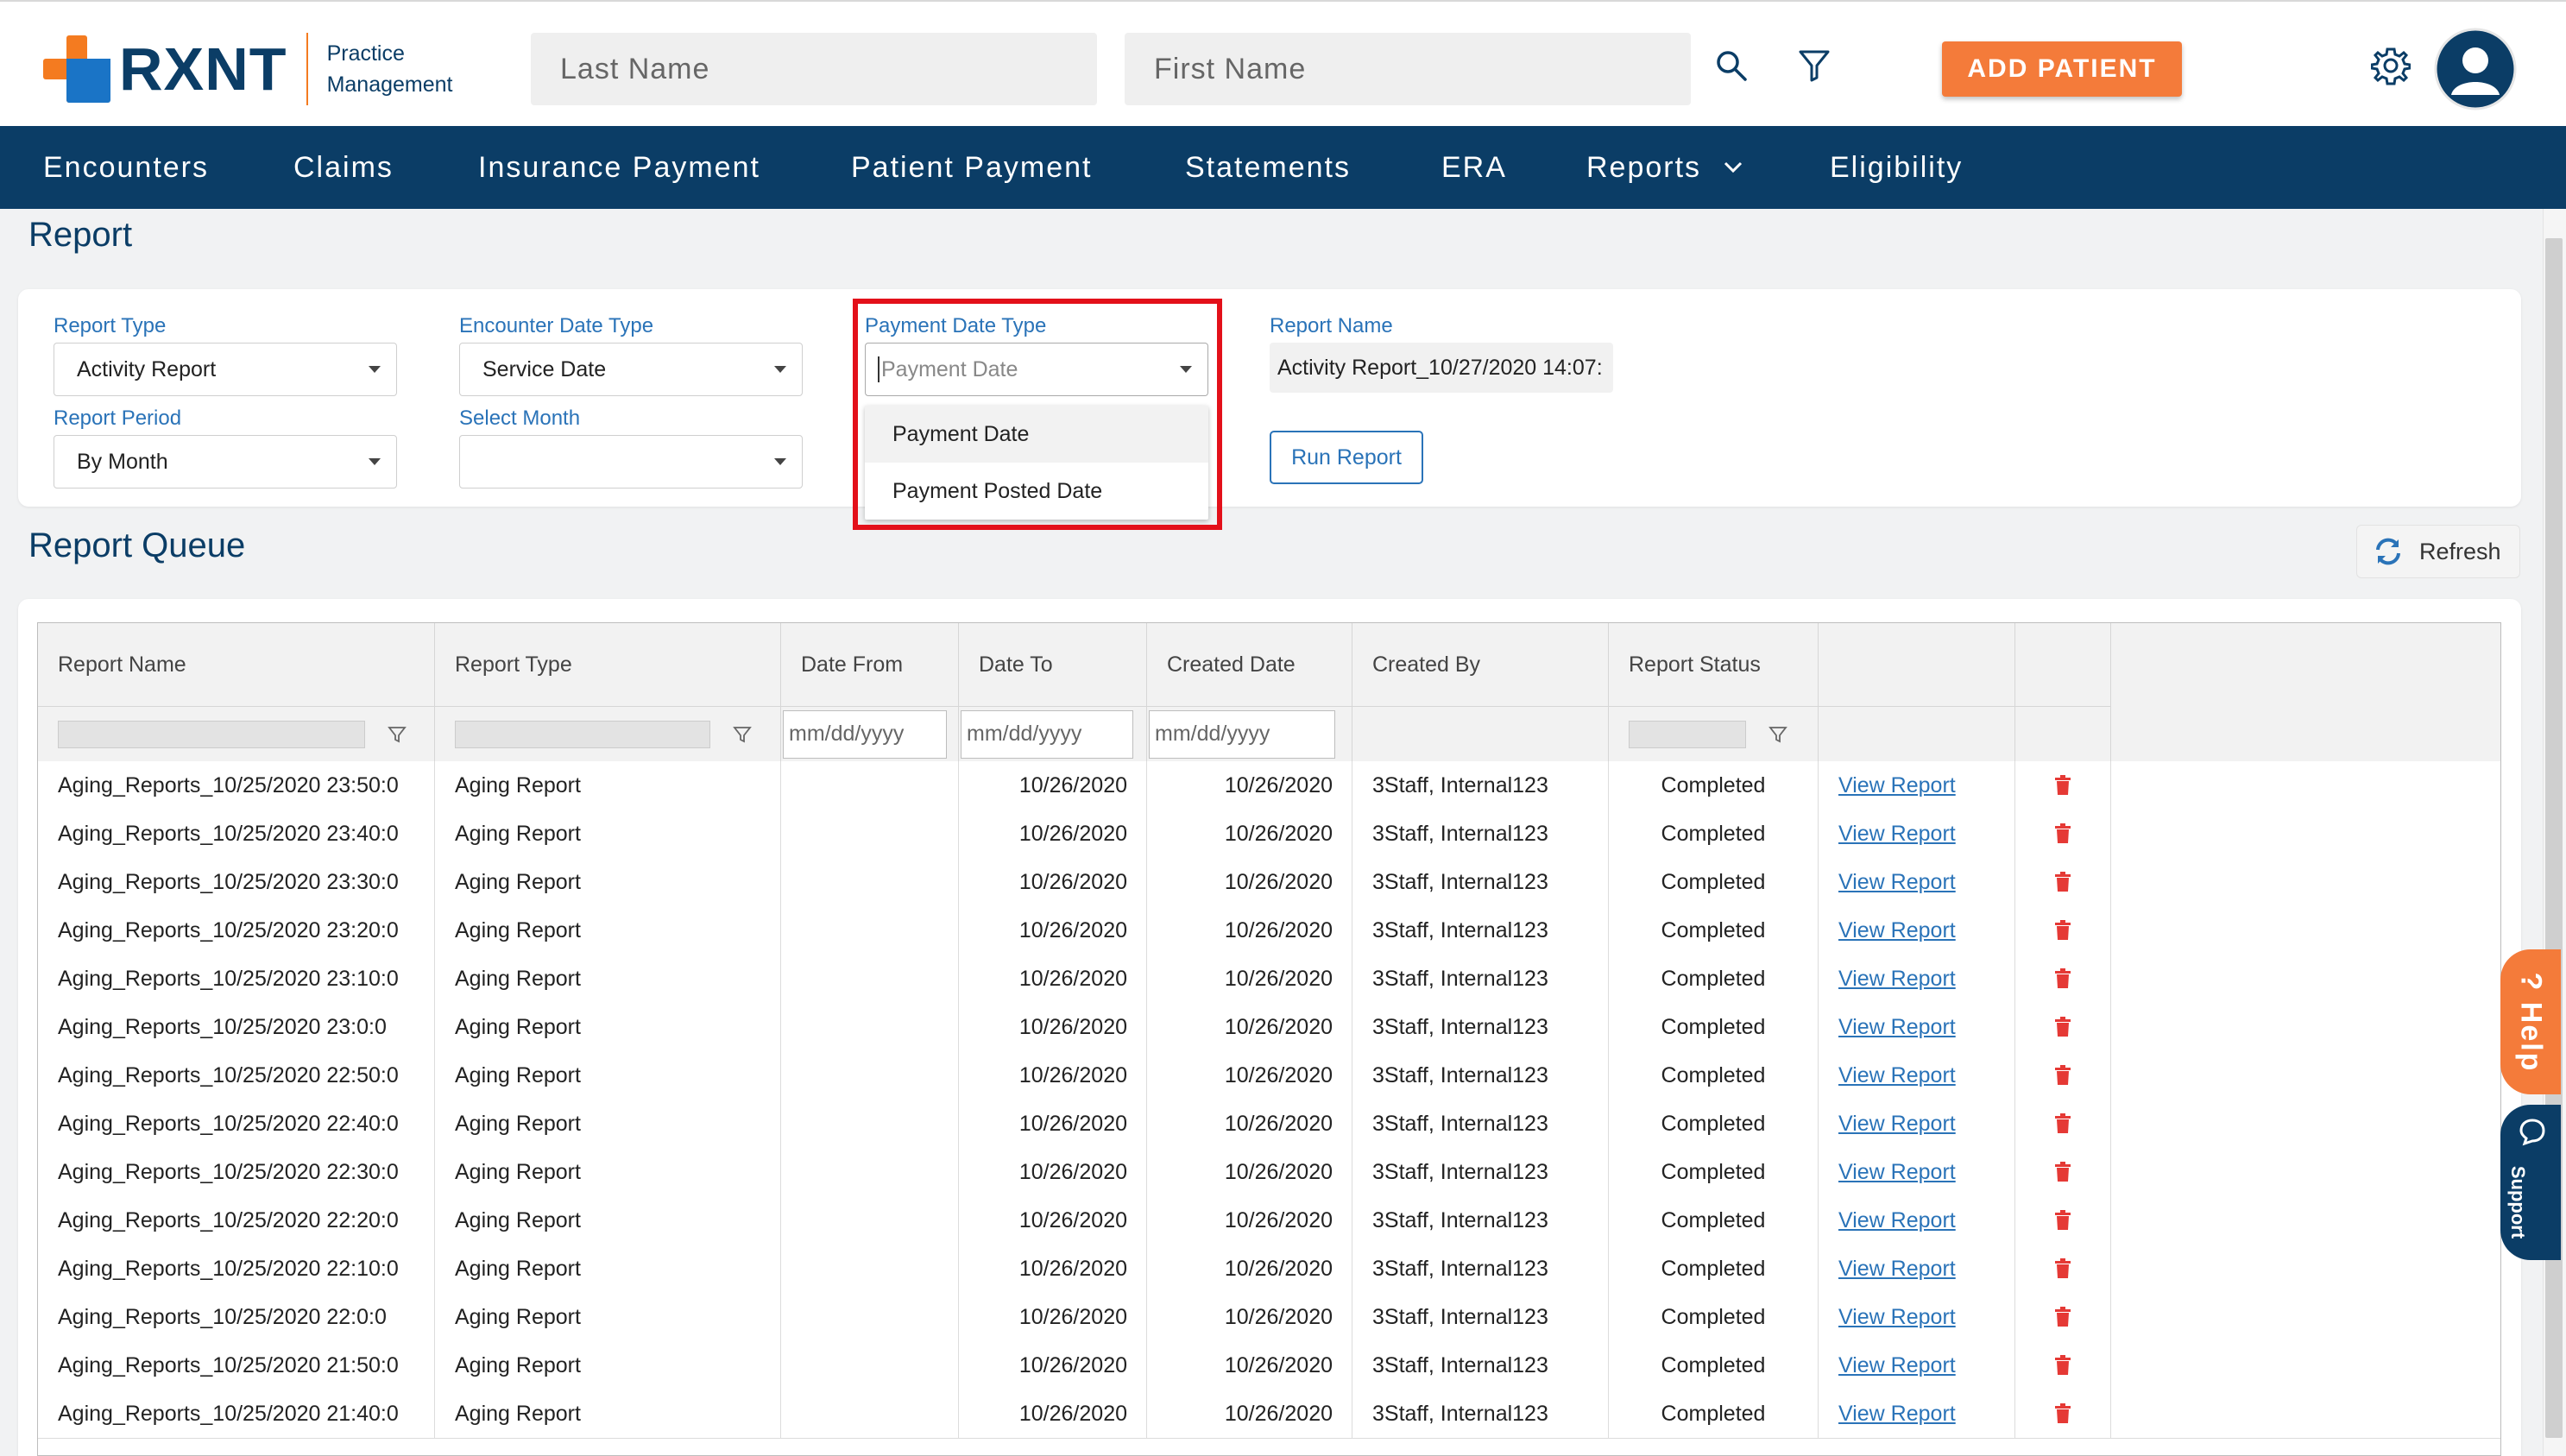 This screenshot has width=2566, height=1456. Describe the element at coordinates (619, 168) in the screenshot. I see `nav-insurance-payment: Insurance Payment` at that location.